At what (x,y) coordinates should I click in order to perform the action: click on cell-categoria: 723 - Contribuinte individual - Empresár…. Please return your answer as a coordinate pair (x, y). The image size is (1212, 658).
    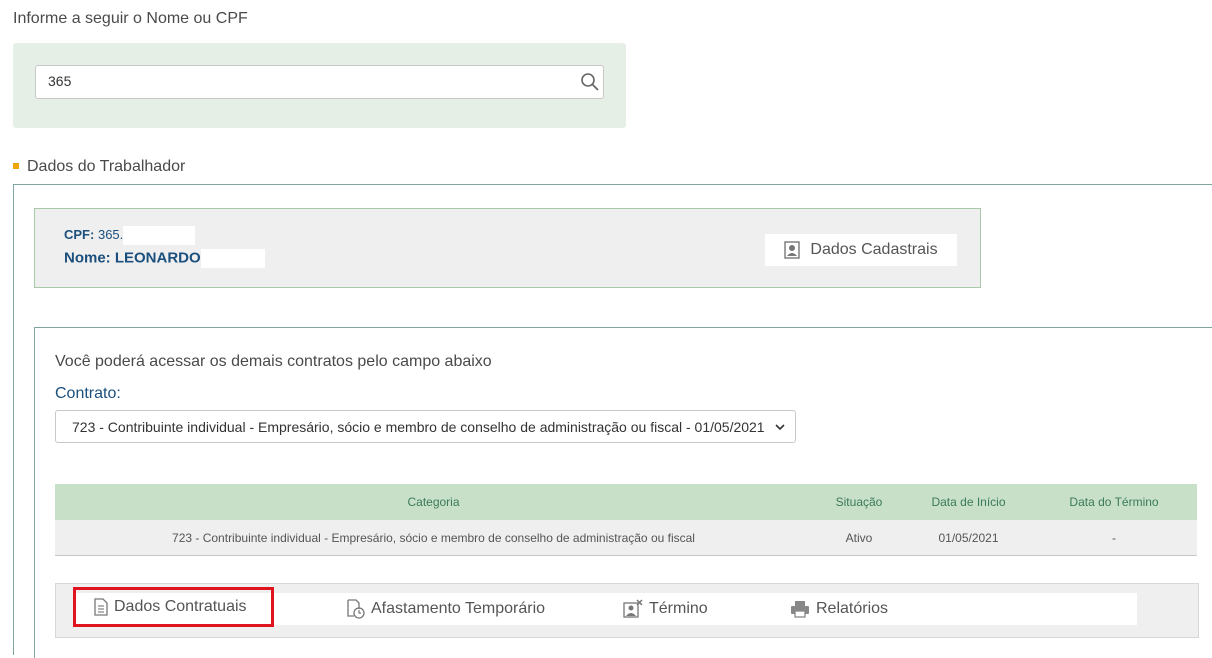
    Looking at the image, I should click on (433, 538).